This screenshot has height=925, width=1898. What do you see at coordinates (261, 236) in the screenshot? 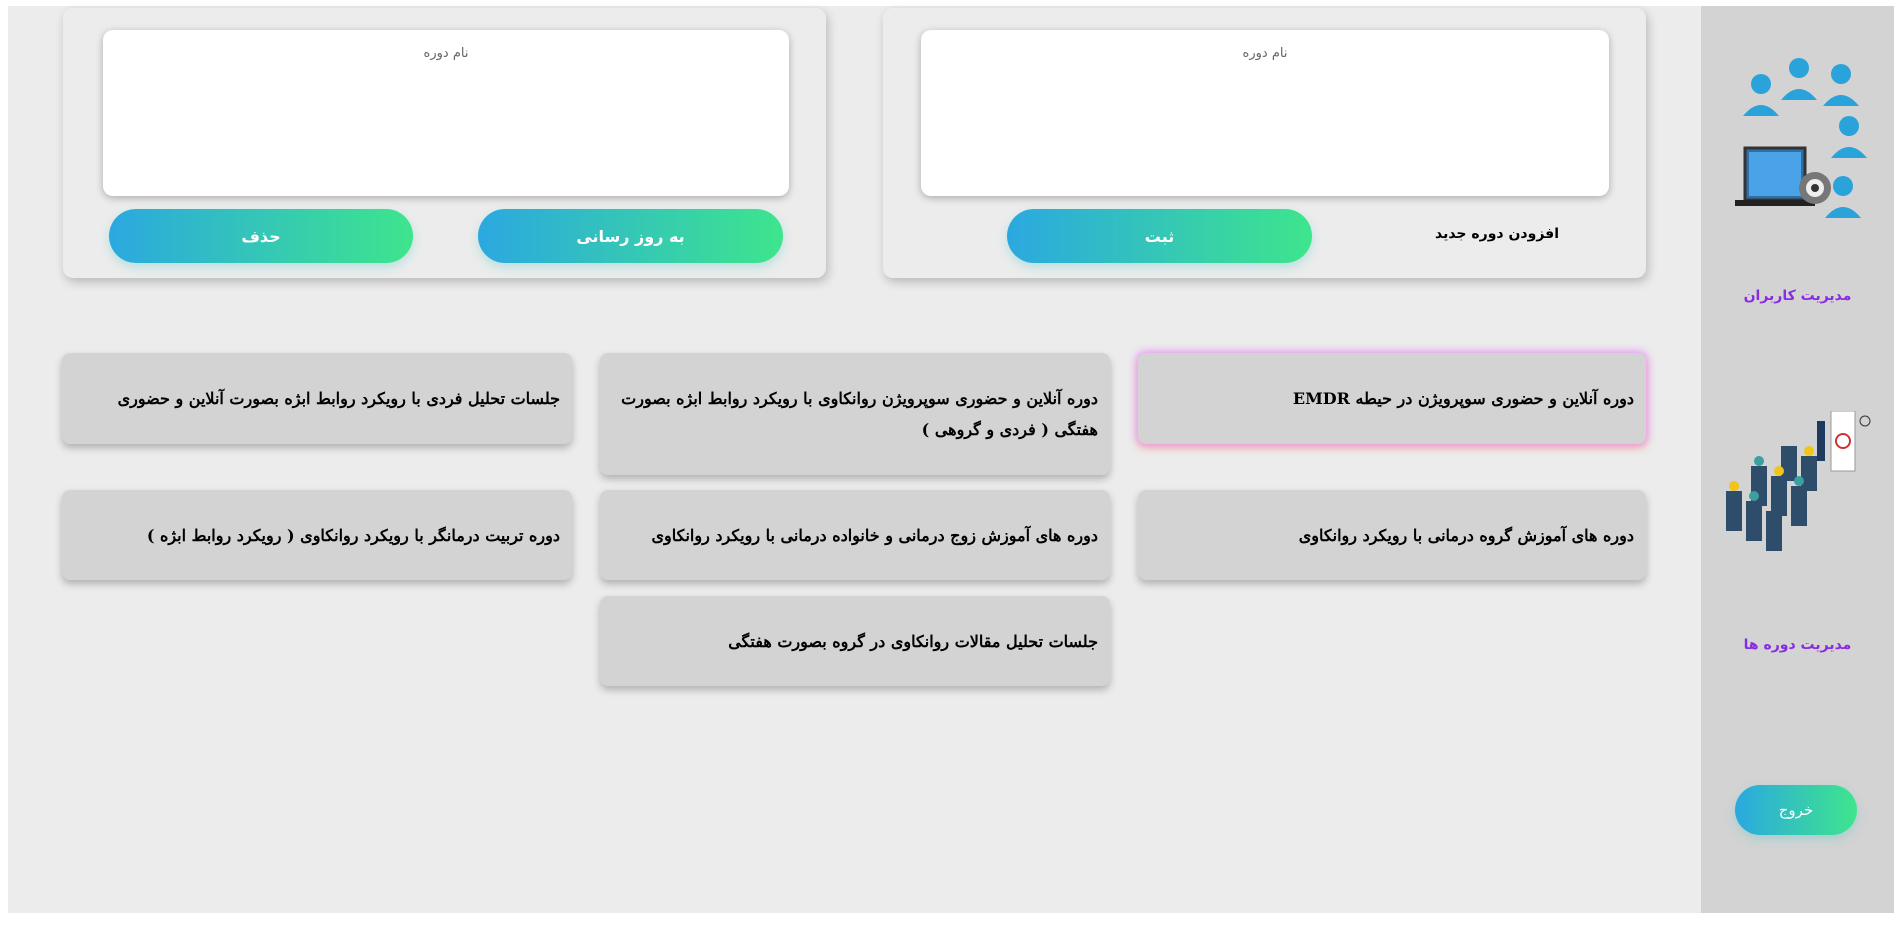
I see `delete-button: حذف` at bounding box center [261, 236].